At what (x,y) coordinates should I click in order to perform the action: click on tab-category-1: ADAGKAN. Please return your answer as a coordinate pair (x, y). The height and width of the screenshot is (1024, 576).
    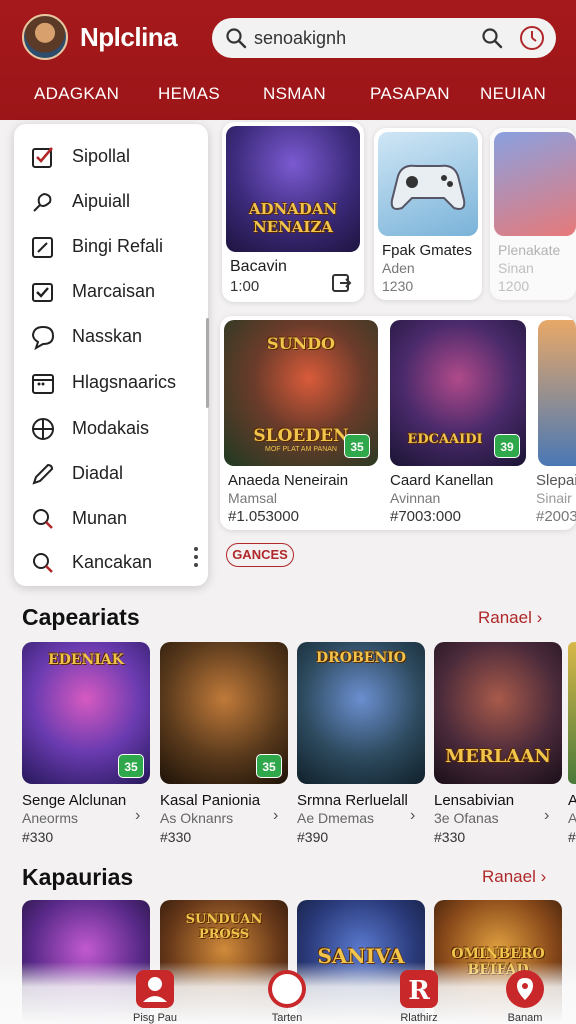
    Looking at the image, I should click on (76, 94).